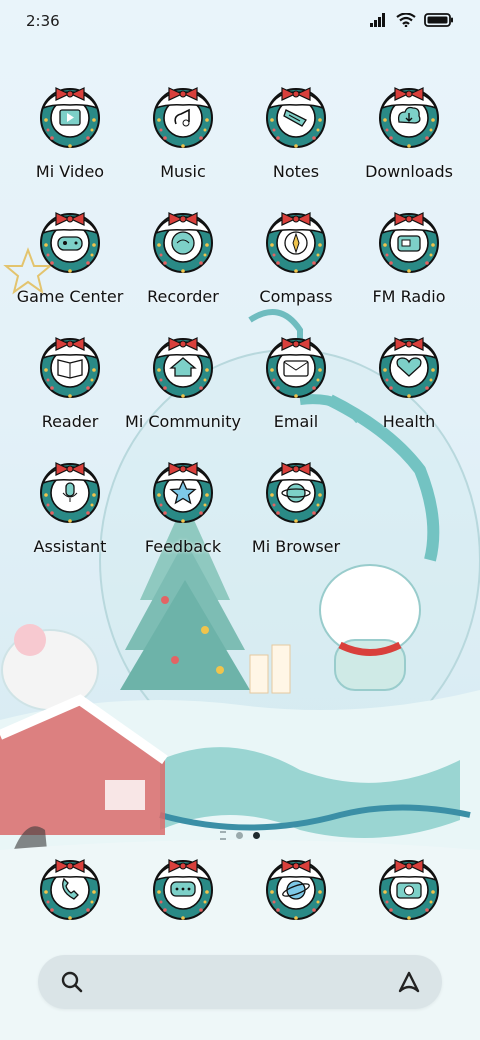 Image resolution: width=480 pixels, height=1040 pixels. I want to click on notes-icon, so click(296, 117).